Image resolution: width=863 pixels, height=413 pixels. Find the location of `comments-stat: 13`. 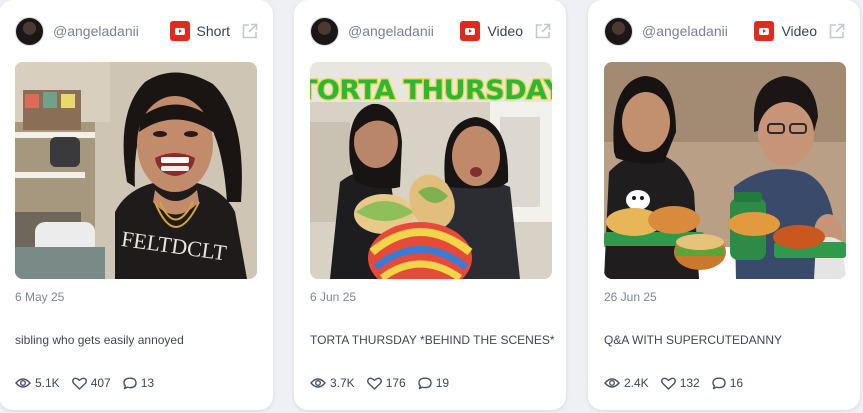

comments-stat: 13 is located at coordinates (138, 383).